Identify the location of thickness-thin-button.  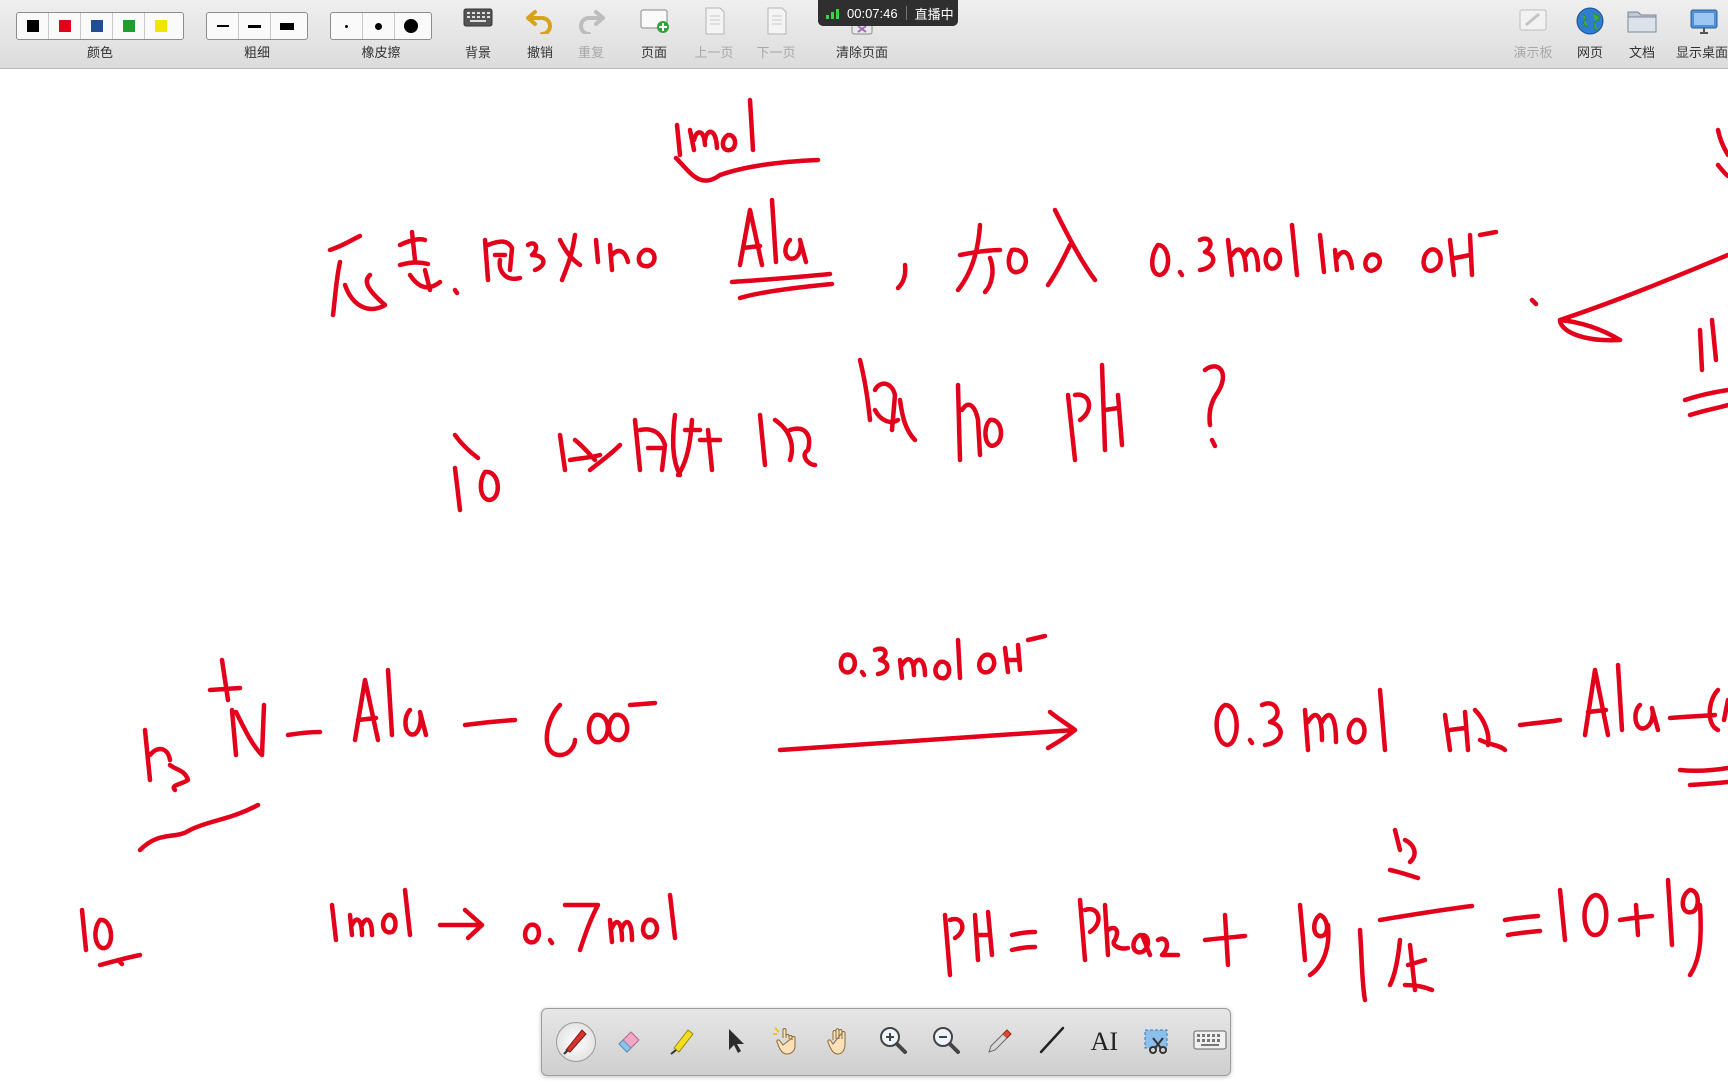
(223, 26).